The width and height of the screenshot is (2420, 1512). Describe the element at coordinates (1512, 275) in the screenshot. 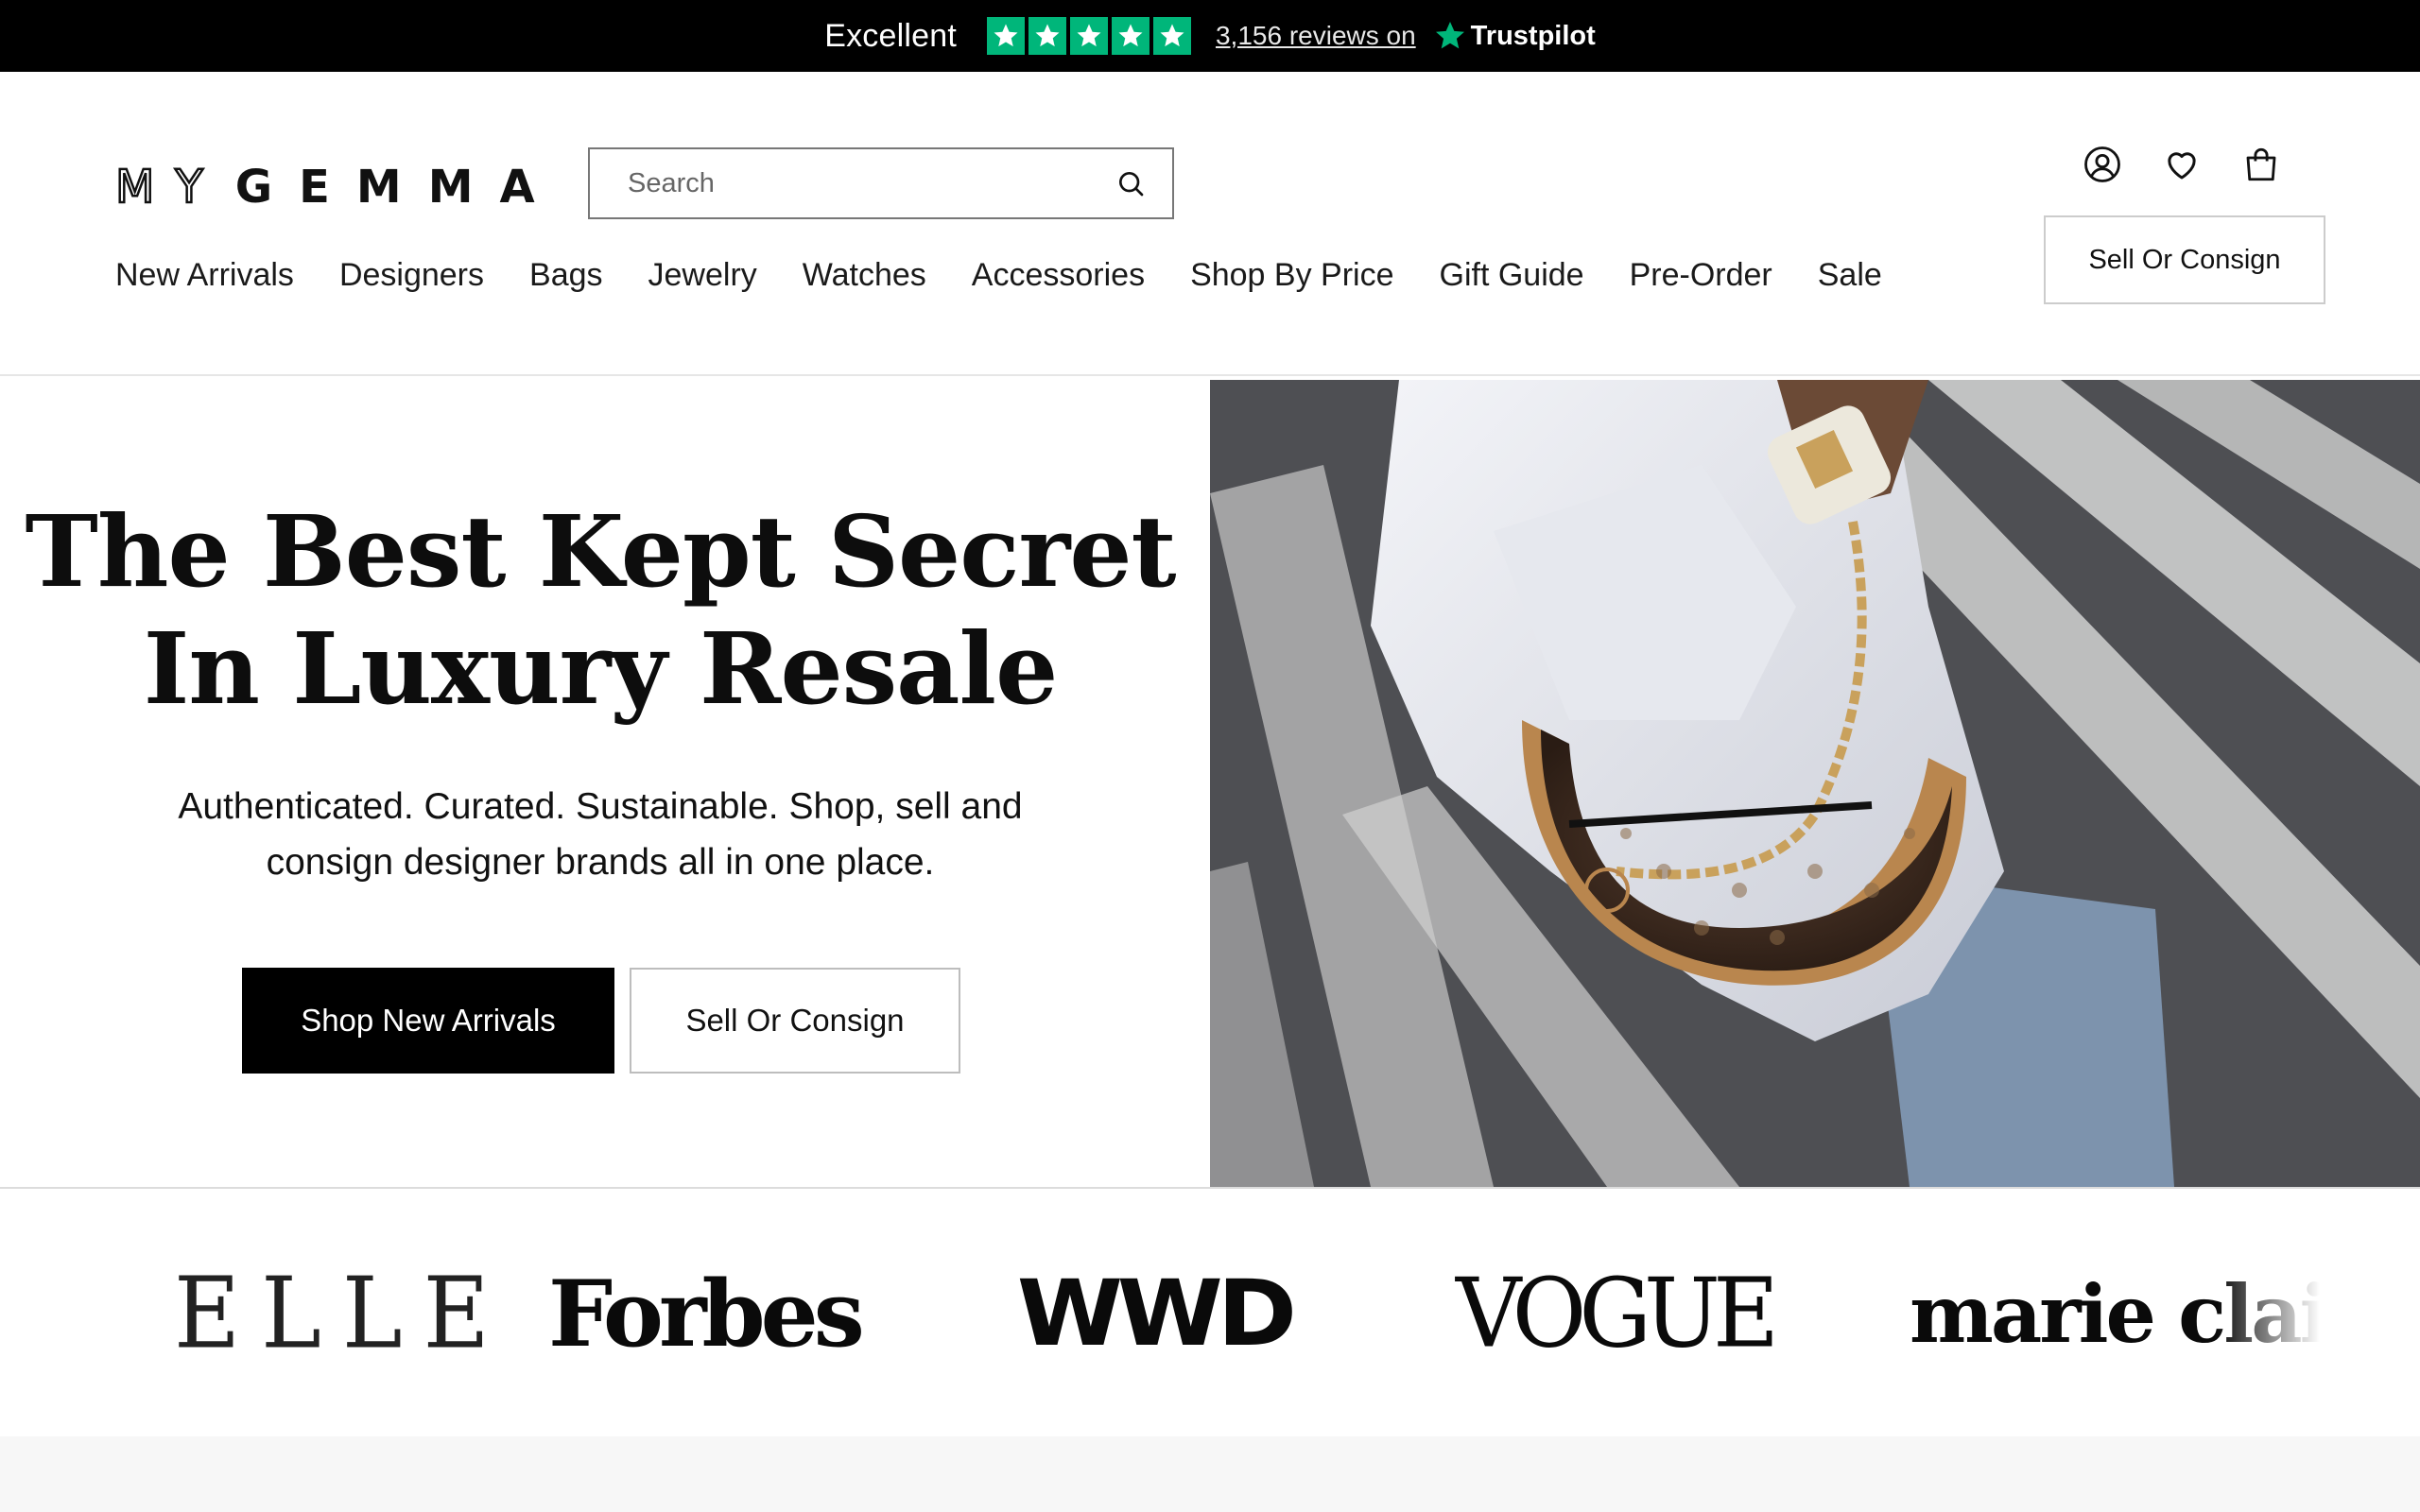

I see `nav-gift-guide: Gift Guide` at that location.